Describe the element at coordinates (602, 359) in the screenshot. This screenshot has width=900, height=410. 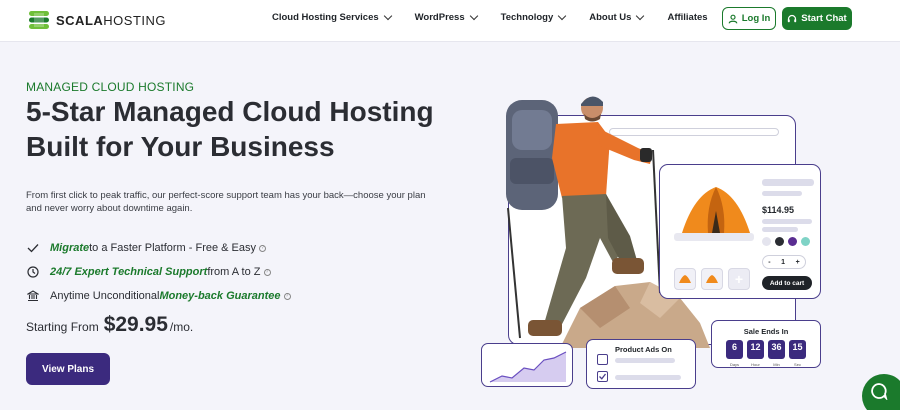
I see `checkbox` at that location.